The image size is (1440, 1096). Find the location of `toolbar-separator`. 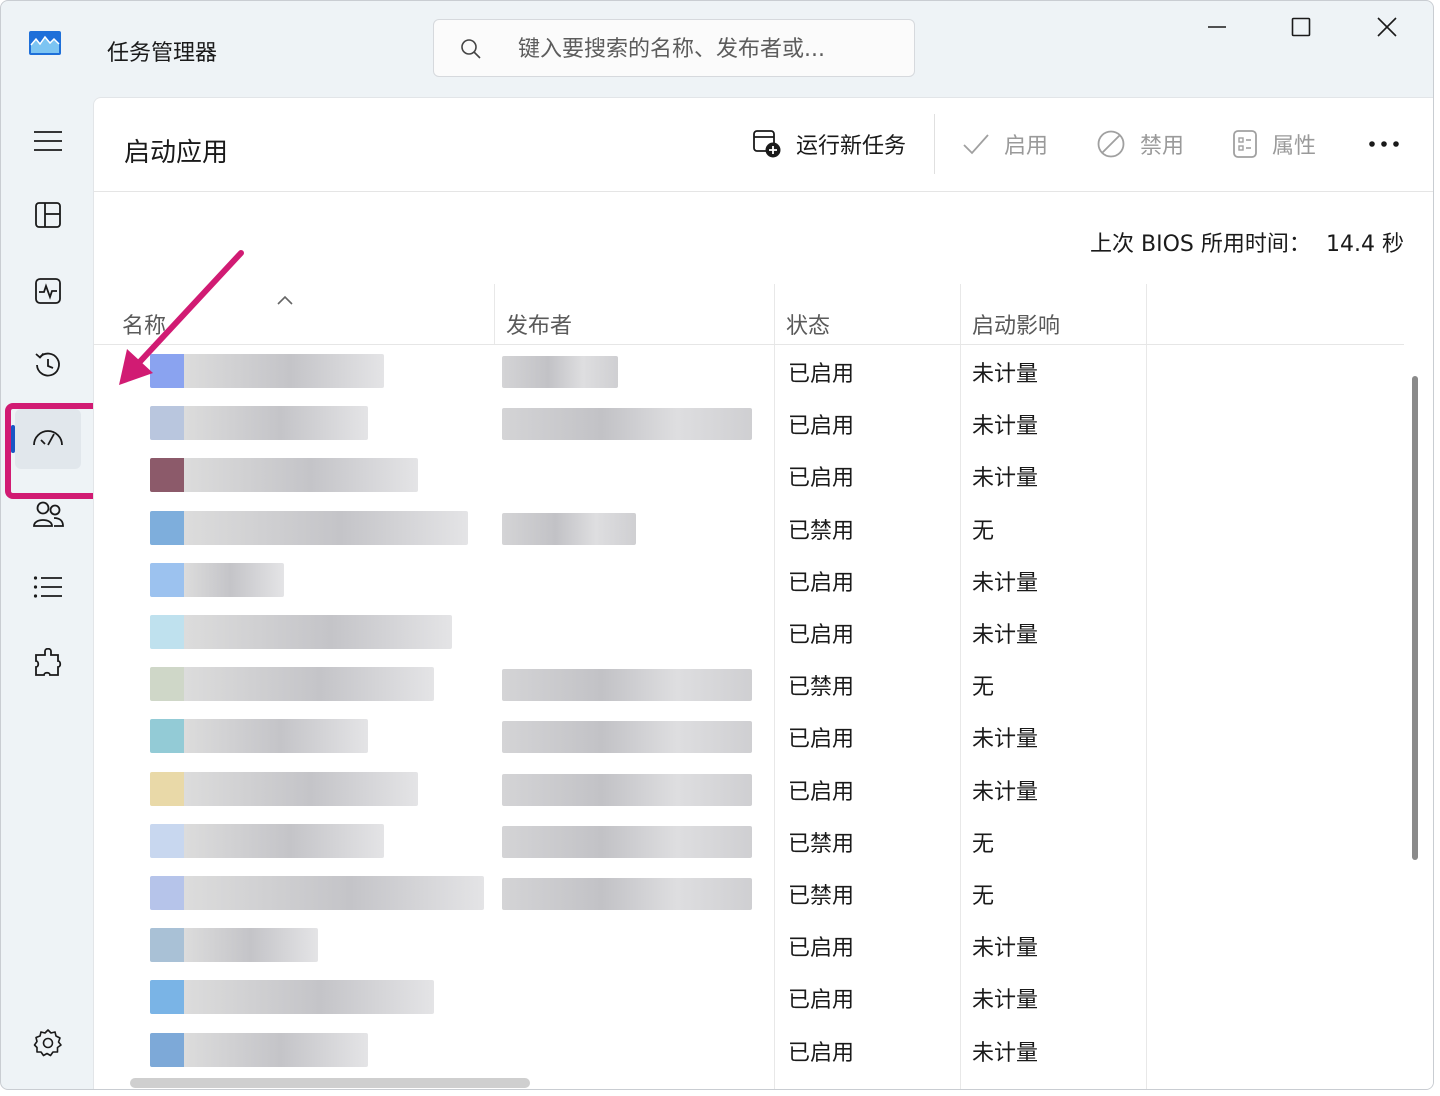

toolbar-separator is located at coordinates (934, 144).